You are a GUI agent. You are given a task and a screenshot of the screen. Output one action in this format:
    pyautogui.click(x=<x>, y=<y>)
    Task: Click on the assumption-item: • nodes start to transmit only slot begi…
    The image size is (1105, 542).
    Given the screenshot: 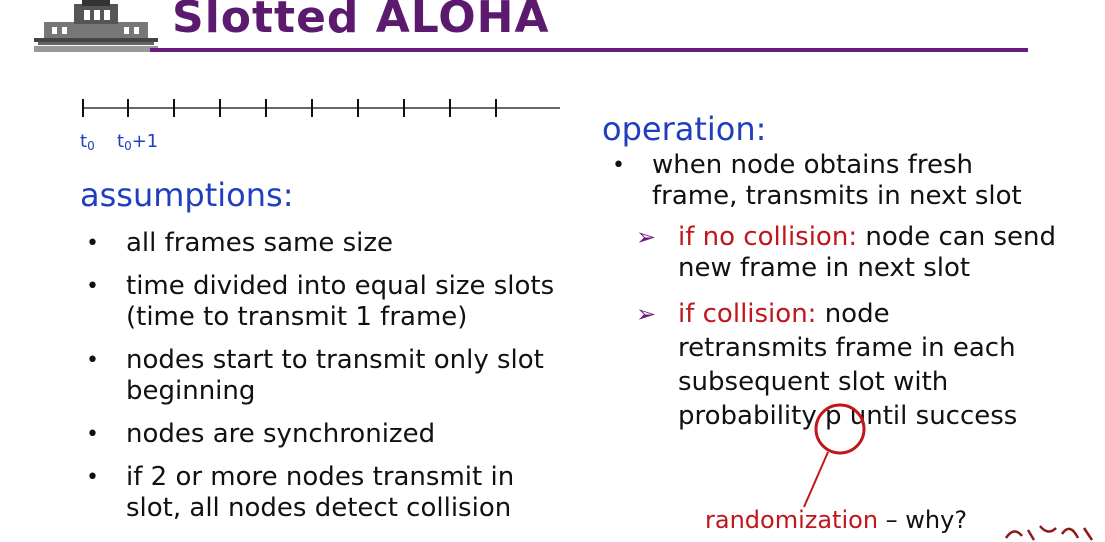 What is the action you would take?
    pyautogui.click(x=315, y=375)
    